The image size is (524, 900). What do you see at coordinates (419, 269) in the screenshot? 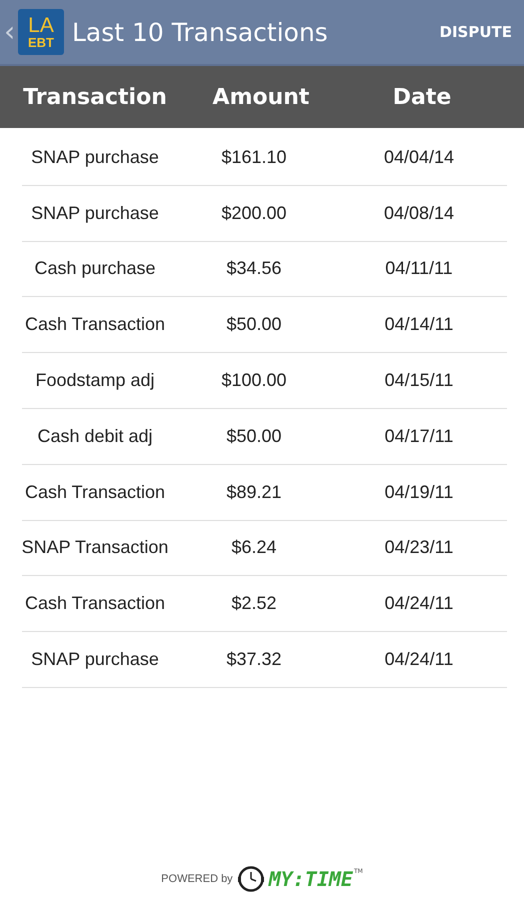
I see `table-cell-text: 04/11/11` at bounding box center [419, 269].